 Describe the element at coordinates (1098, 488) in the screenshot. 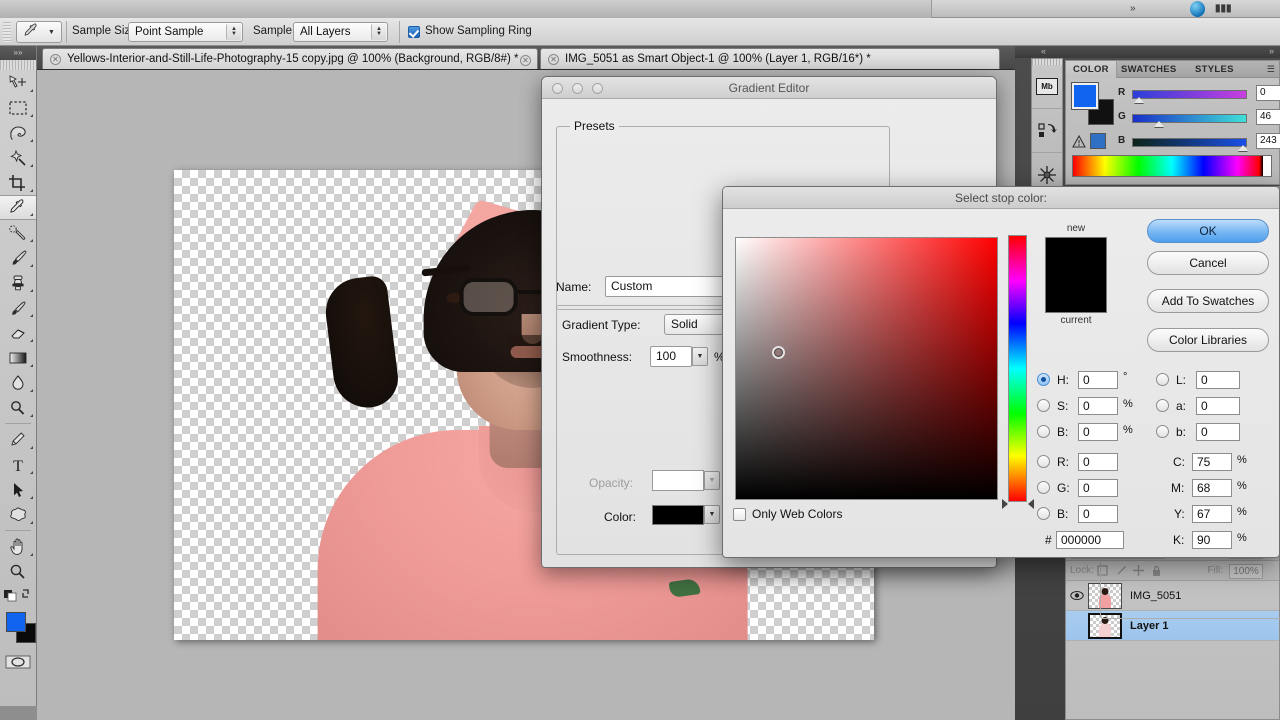

I see `input-green: 0` at that location.